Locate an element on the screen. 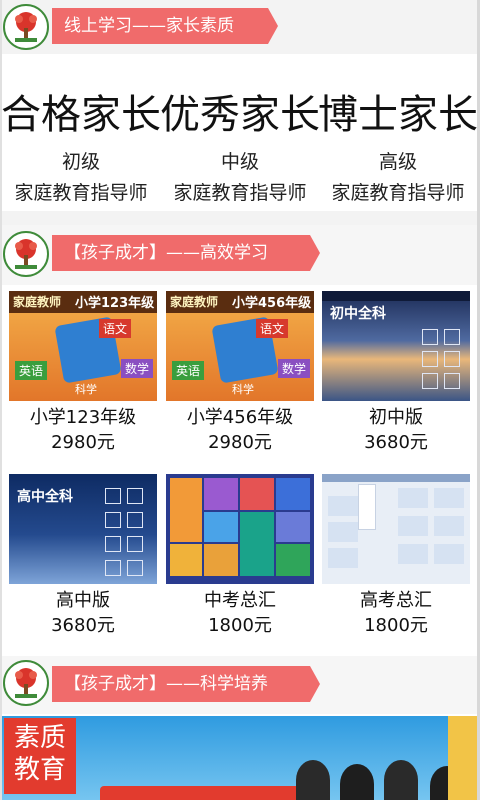 The height and width of the screenshot is (800, 480). section-title-banner: 线上学习——家长素质 is located at coordinates (165, 26).